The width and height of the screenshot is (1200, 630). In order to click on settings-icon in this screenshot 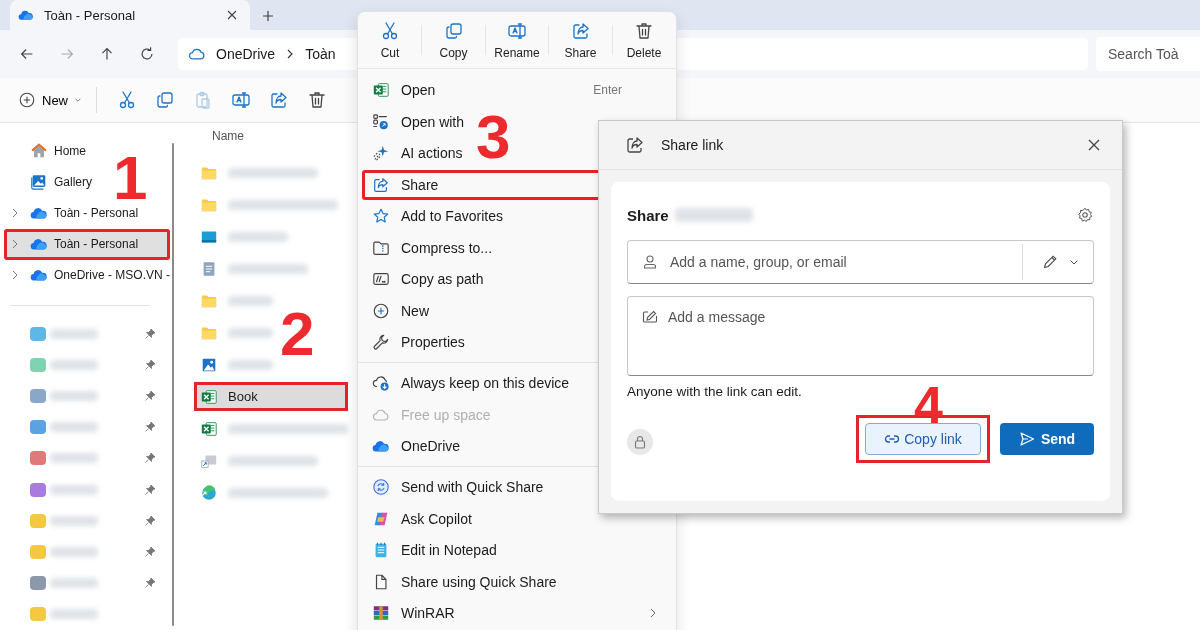, I will do `click(1085, 215)`.